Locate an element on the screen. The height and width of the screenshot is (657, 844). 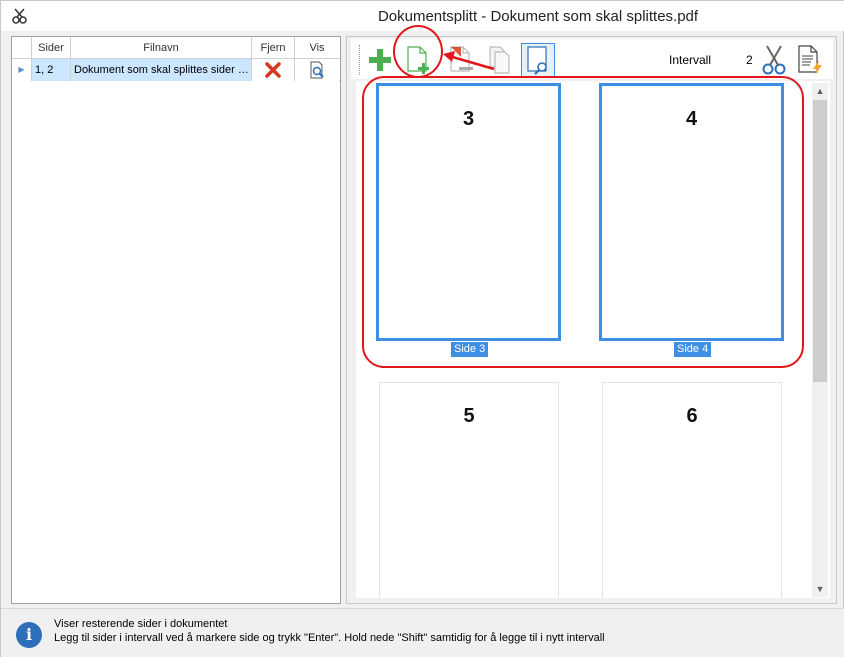
execute-split-button is located at coordinates (810, 60).